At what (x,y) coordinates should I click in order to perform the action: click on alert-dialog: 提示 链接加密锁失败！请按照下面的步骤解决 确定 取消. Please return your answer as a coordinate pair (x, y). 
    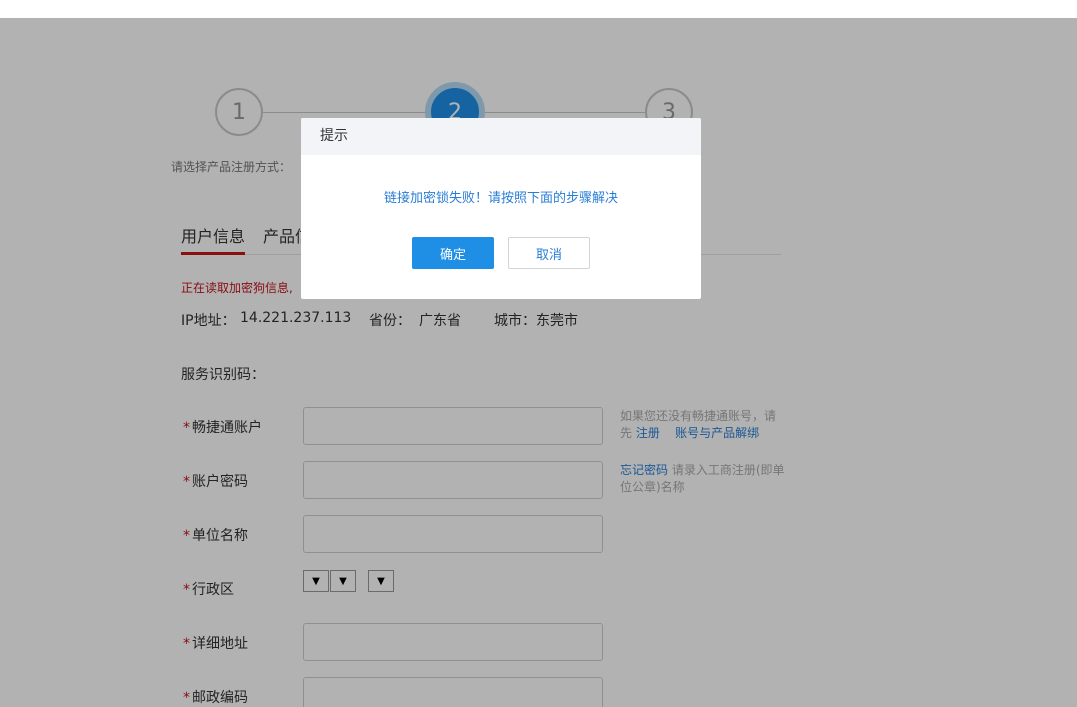
    Looking at the image, I should click on (501, 208).